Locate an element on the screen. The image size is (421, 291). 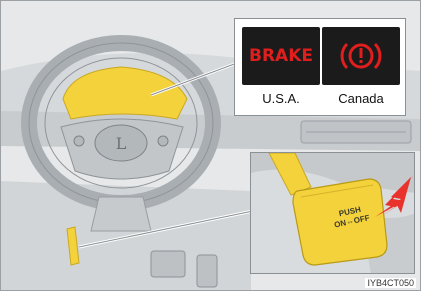
canada-label: Canada is located at coordinates (361, 98).